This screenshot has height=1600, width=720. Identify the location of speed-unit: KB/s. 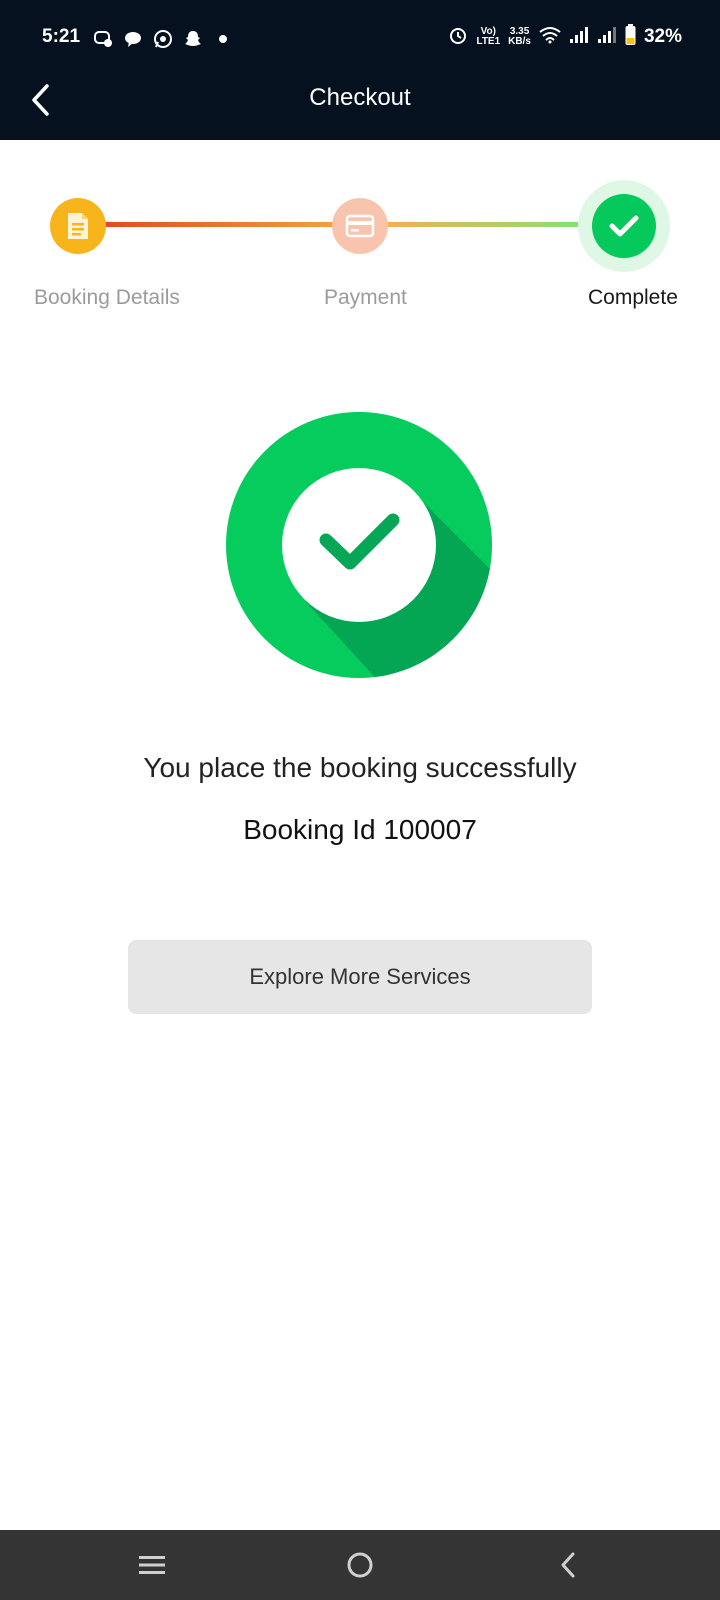
(519, 41).